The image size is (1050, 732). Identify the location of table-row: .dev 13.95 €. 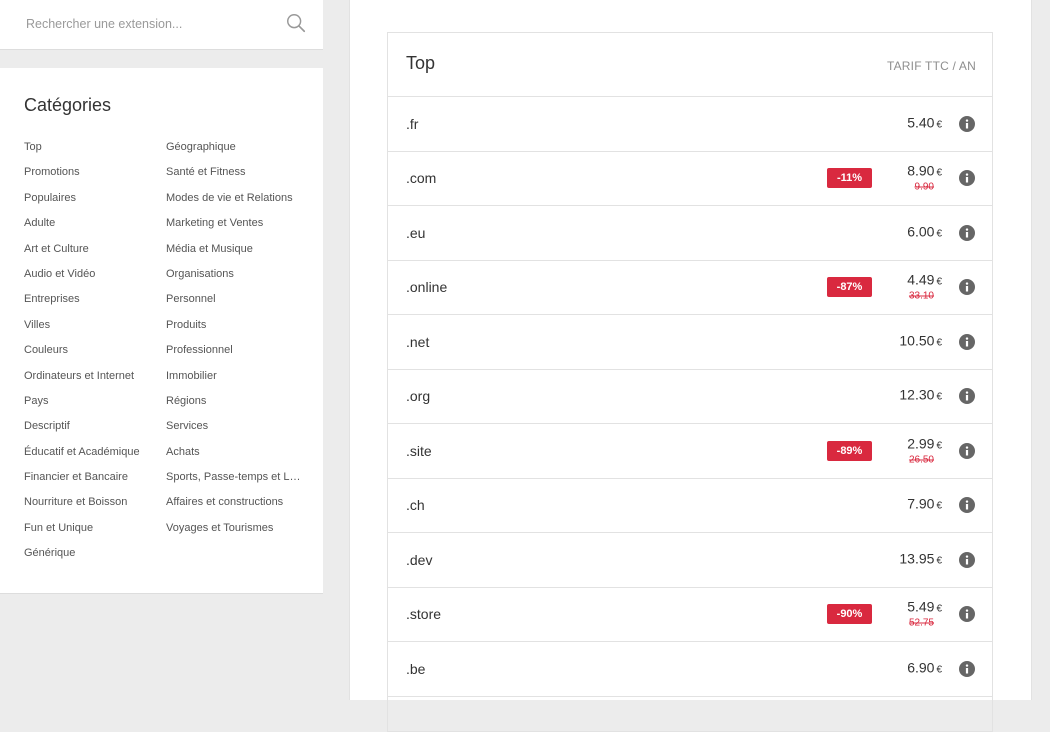
(690, 560).